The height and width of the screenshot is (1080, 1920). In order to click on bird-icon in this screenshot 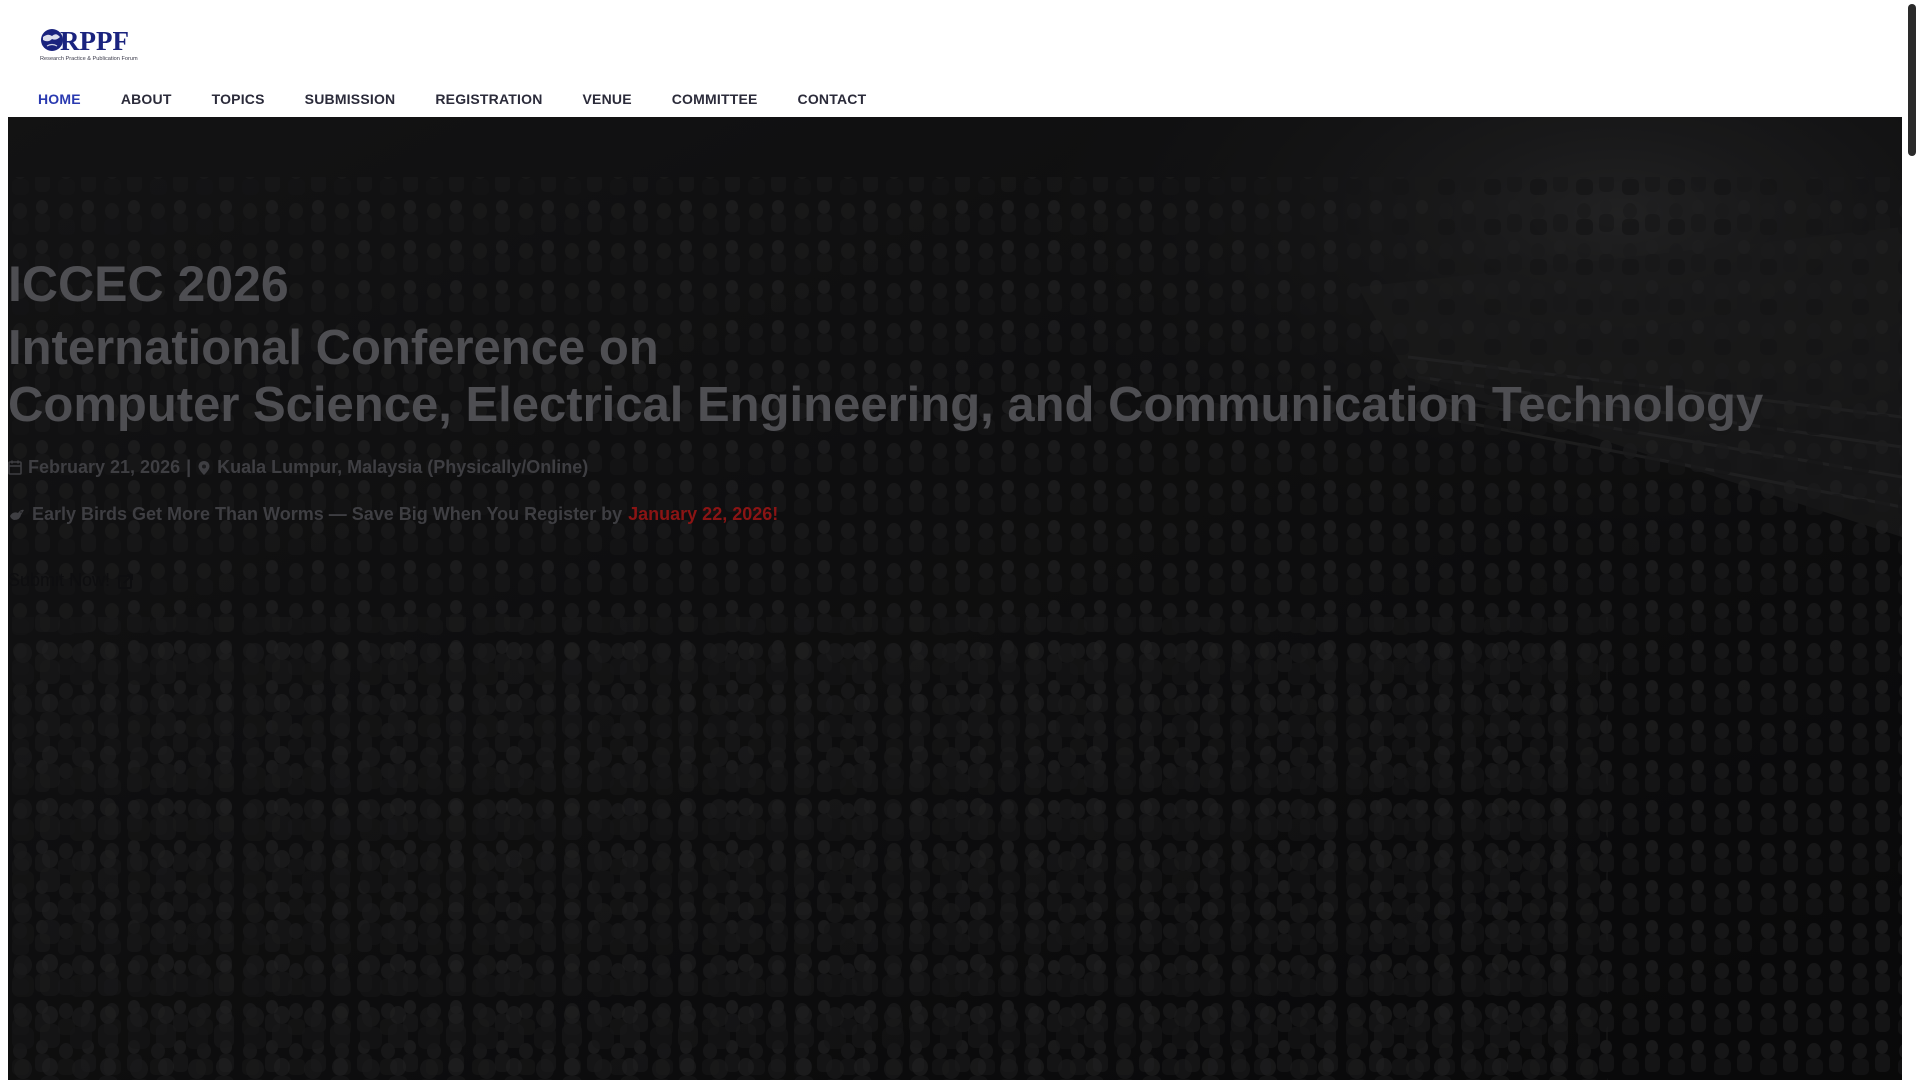, I will do `click(17, 514)`.